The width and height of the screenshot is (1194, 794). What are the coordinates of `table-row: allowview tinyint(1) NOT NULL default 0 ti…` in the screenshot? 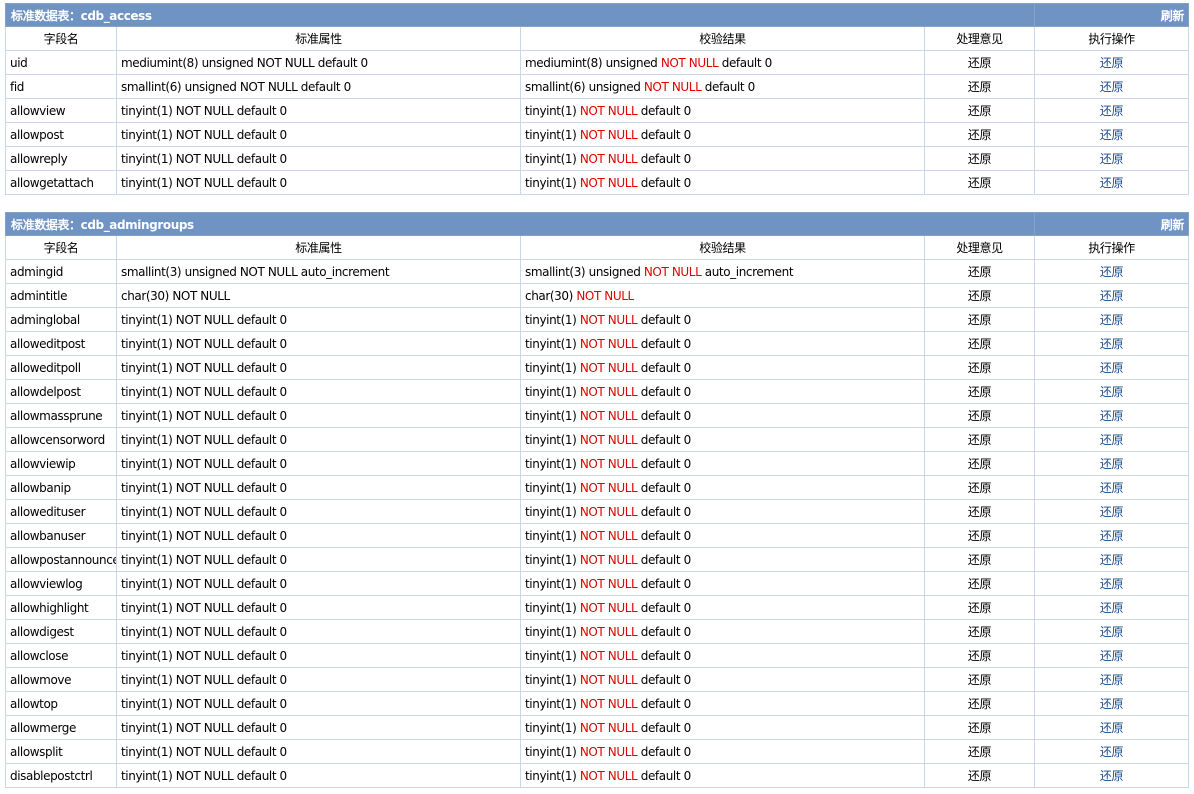 It's located at (597, 110).